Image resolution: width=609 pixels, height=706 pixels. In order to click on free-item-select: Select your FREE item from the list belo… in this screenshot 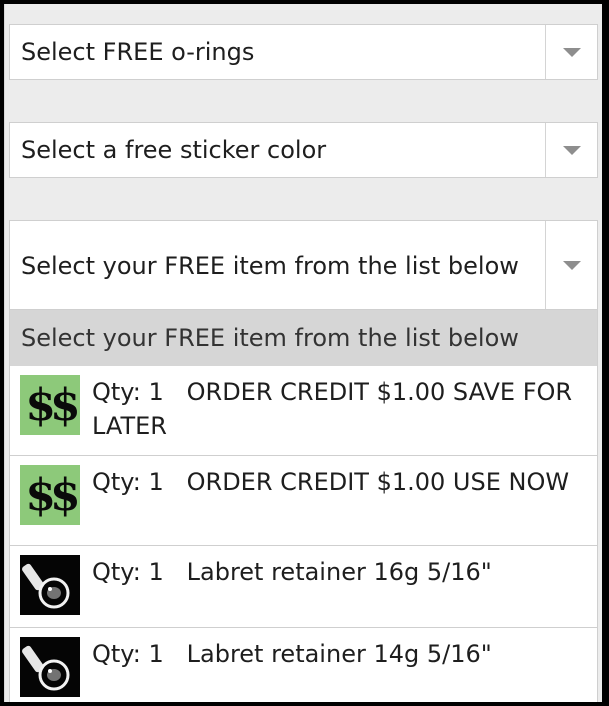, I will do `click(303, 265)`.